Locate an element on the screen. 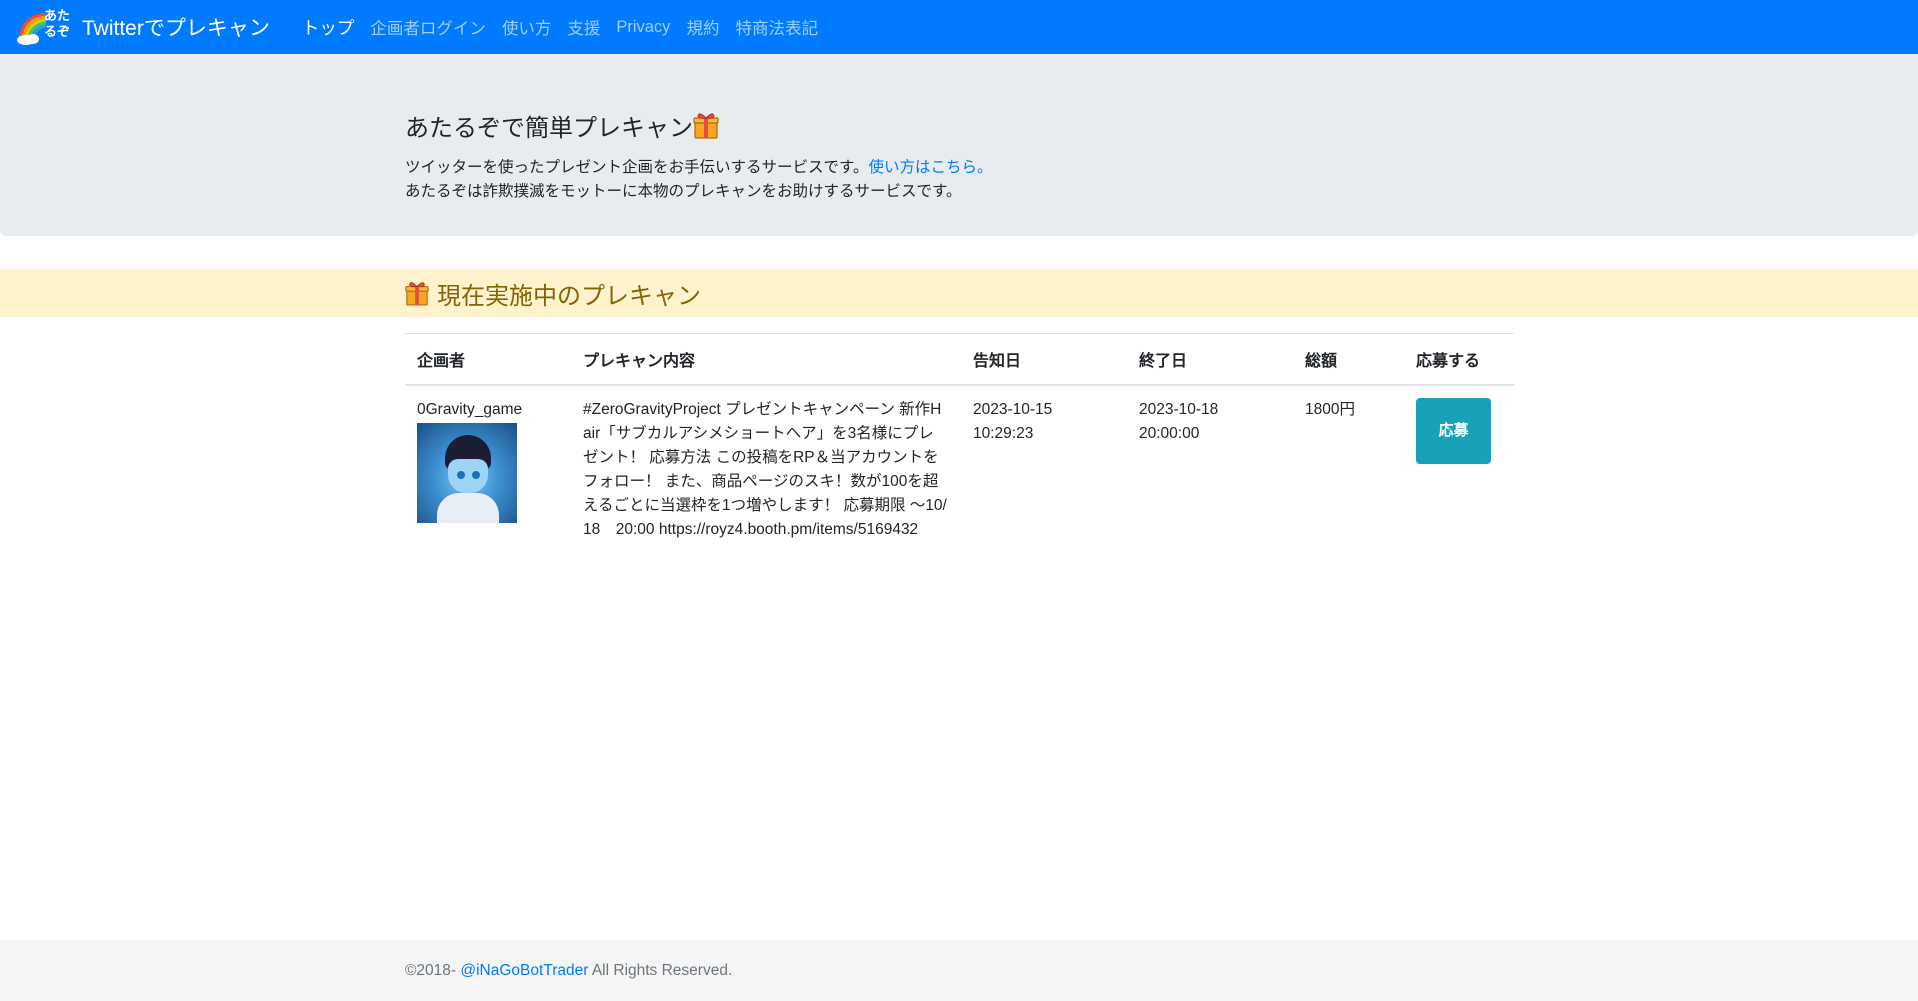 The height and width of the screenshot is (1001, 1918). col-announce-date: 告知日 is located at coordinates (1044, 359).